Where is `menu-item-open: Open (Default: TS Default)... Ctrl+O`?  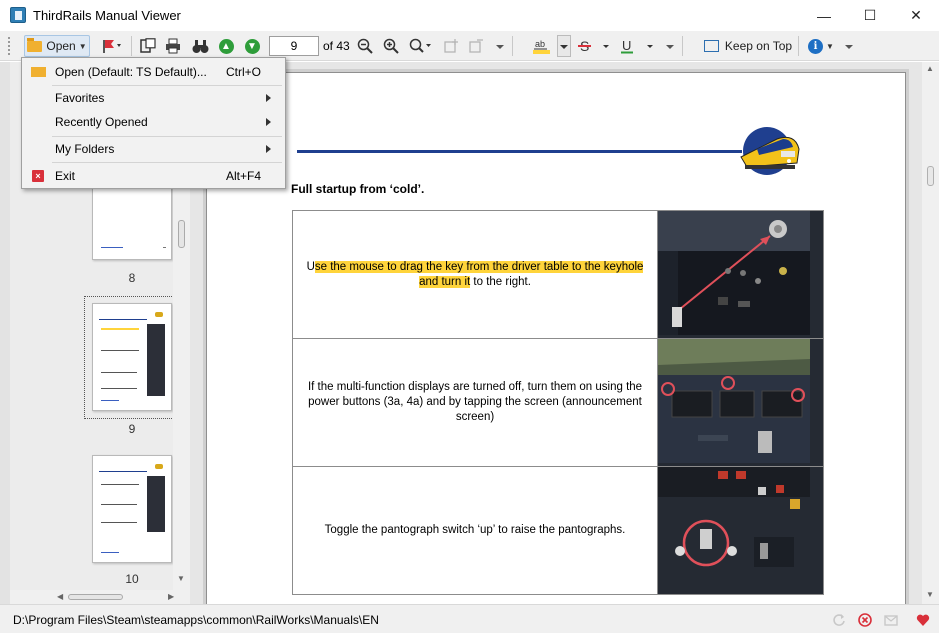 menu-item-open: Open (Default: TS Default)... Ctrl+O is located at coordinates (153, 72).